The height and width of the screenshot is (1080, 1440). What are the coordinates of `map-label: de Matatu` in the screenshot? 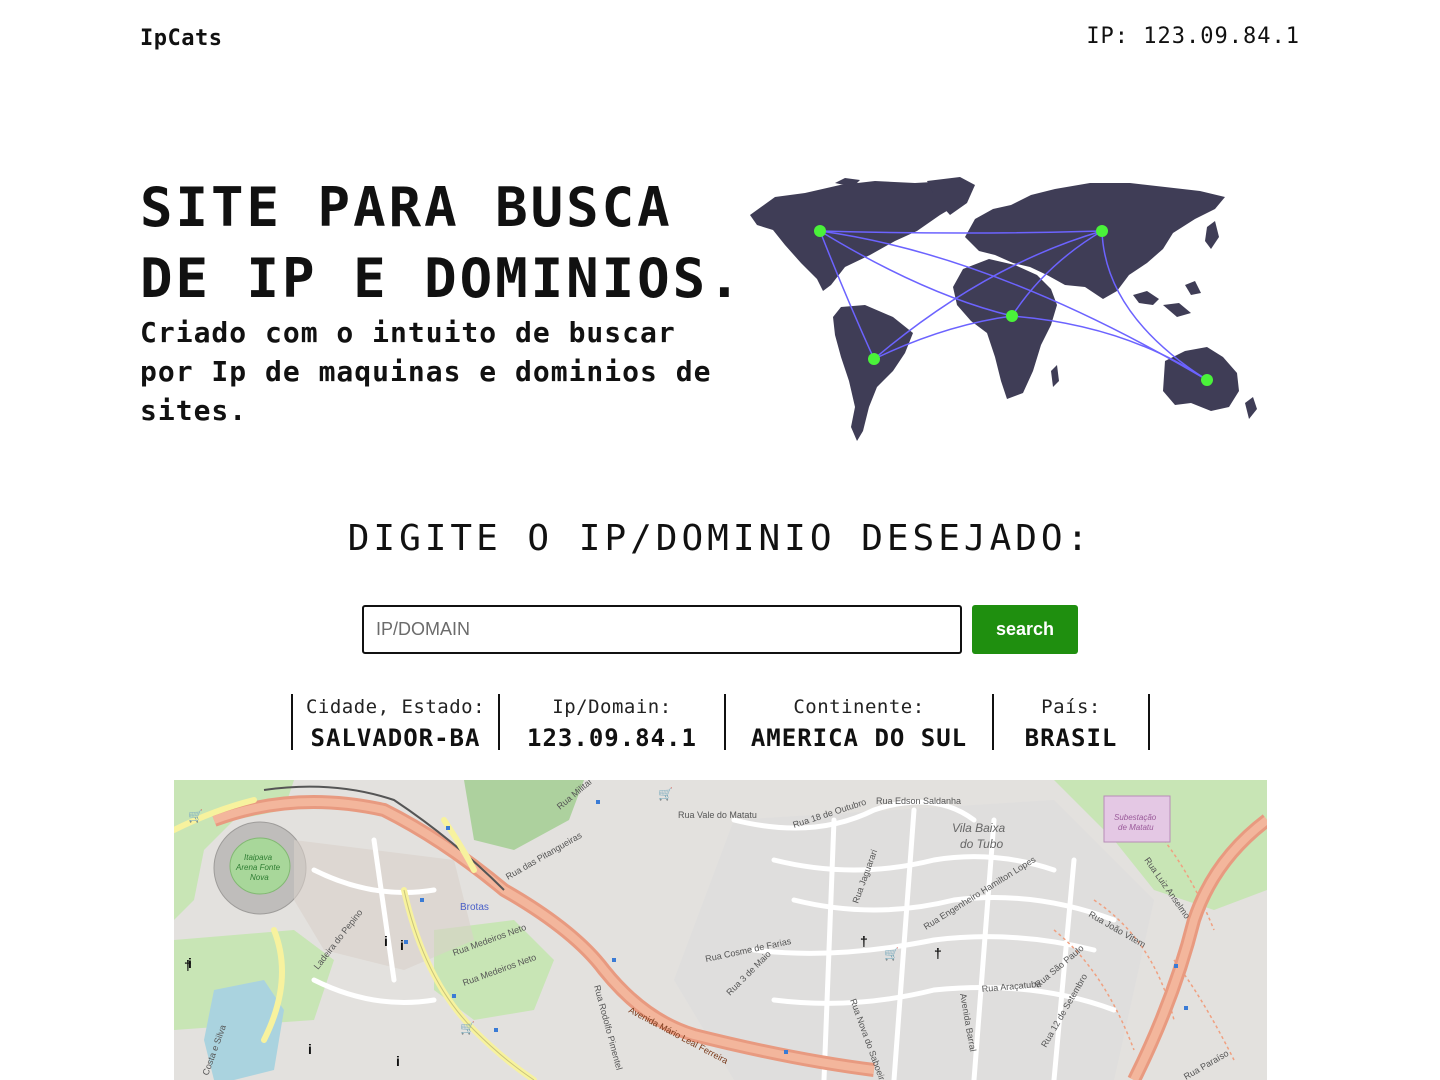 It's located at (1136, 827).